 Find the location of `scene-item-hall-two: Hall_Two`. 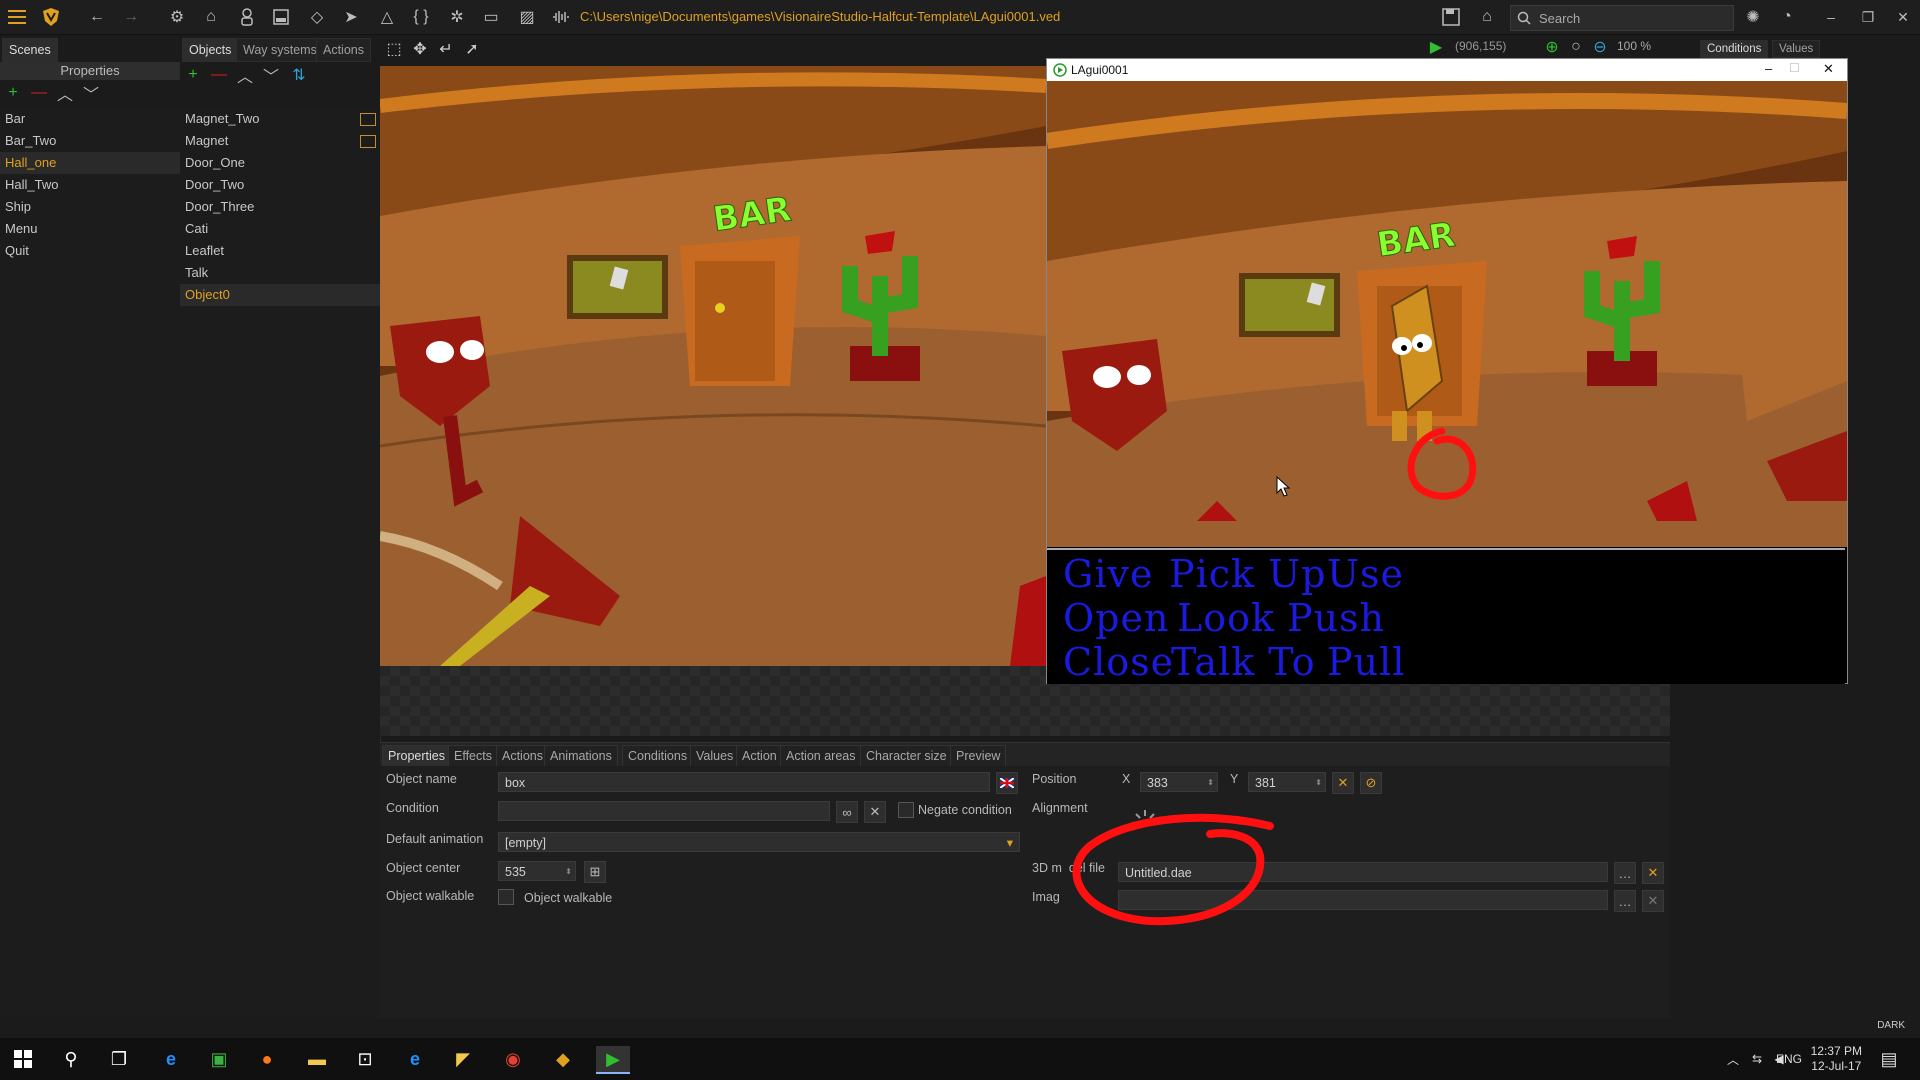

scene-item-hall-two: Hall_Two is located at coordinates (90, 185).